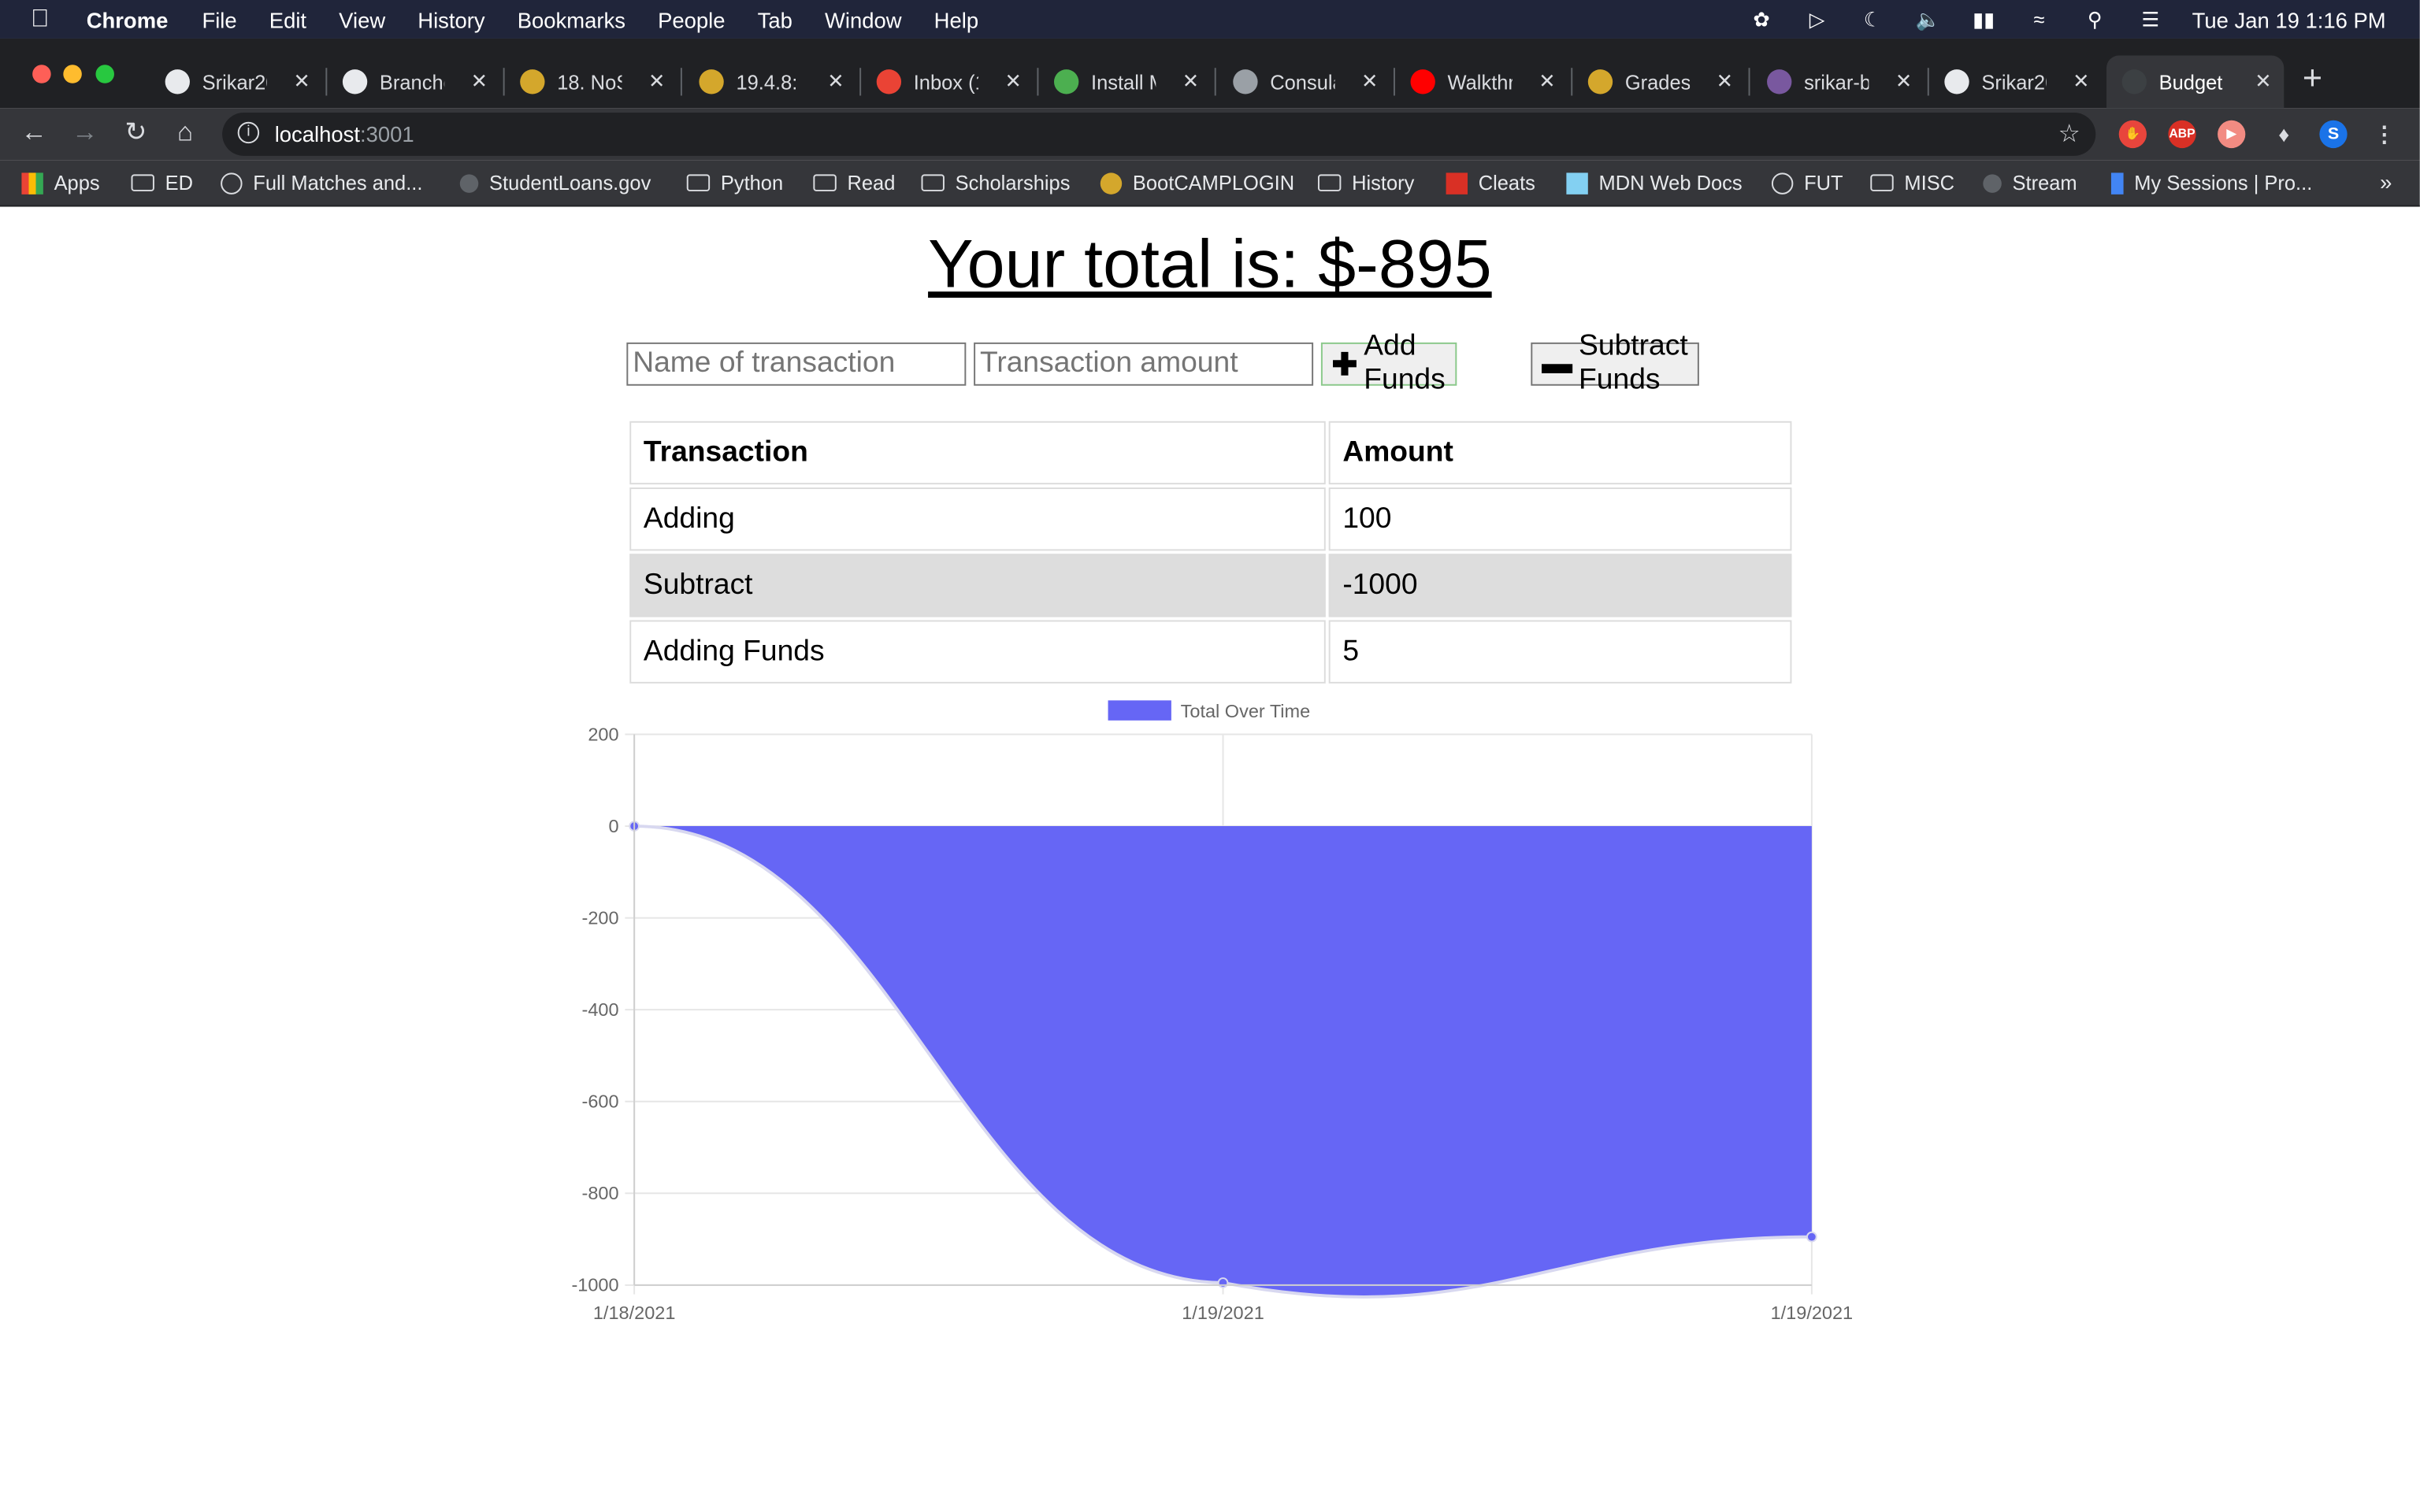 This screenshot has width=2420, height=1512. Describe the element at coordinates (1213, 183) in the screenshot. I see `bookmark-label: BootCAMPLOGIN` at that location.